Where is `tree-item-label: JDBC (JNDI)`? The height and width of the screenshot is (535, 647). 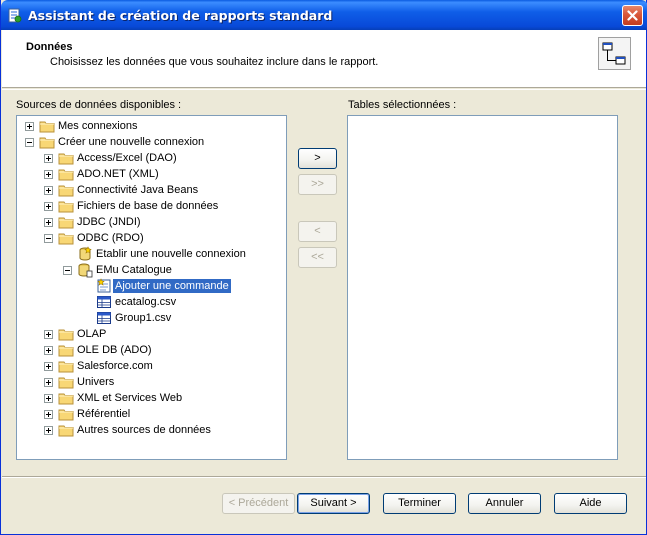
tree-item-label: JDBC (JNDI) is located at coordinates (109, 222).